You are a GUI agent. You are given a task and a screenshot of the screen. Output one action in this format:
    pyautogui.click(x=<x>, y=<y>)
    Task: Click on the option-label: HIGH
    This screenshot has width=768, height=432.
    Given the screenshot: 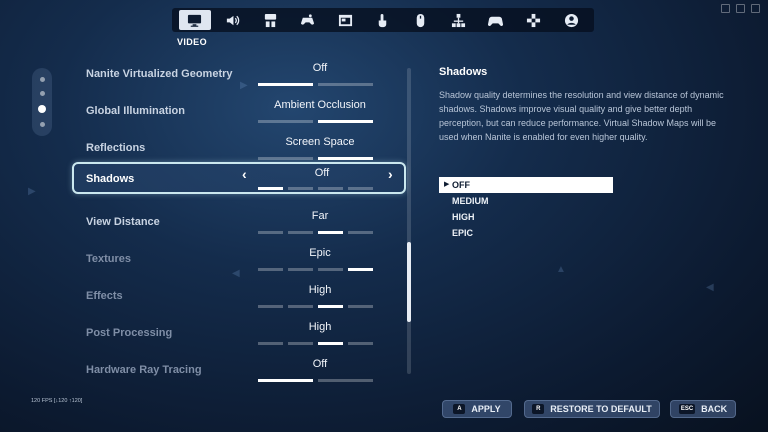 What is the action you would take?
    pyautogui.click(x=463, y=217)
    